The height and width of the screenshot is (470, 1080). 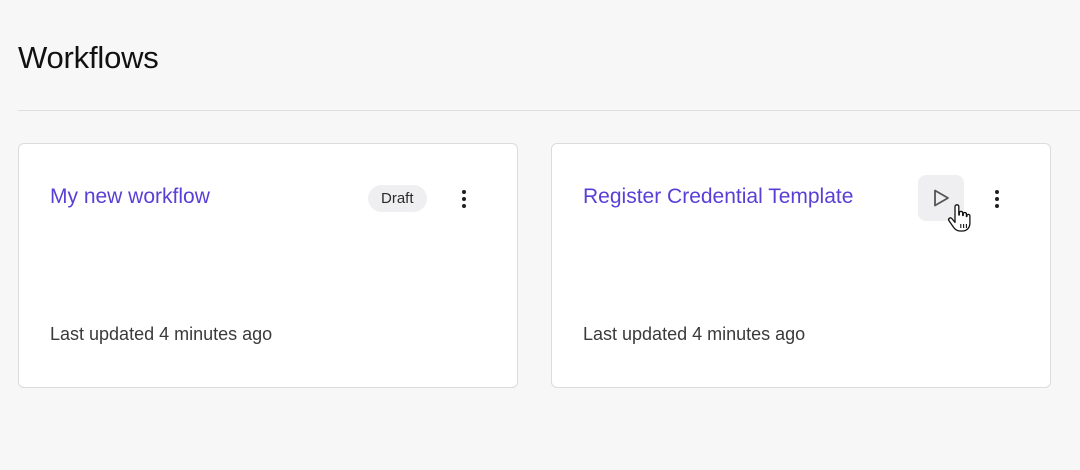 What do you see at coordinates (88, 57) in the screenshot?
I see `page-title: Workflows` at bounding box center [88, 57].